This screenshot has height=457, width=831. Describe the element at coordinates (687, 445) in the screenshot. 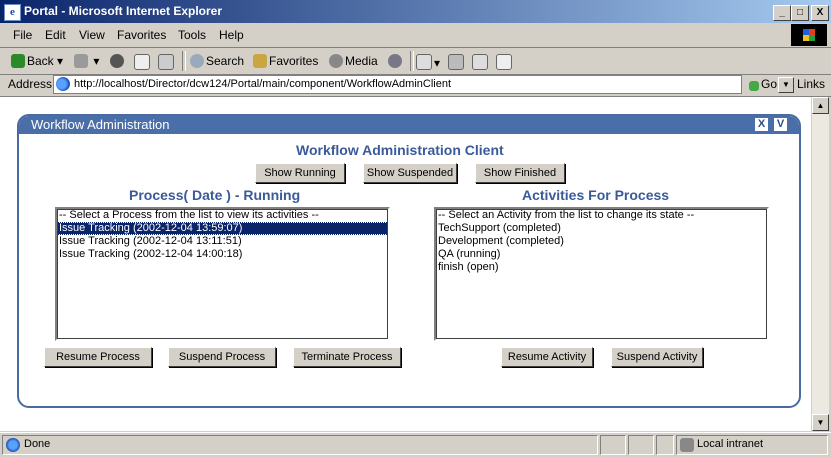

I see `intranet-zone-icon` at that location.